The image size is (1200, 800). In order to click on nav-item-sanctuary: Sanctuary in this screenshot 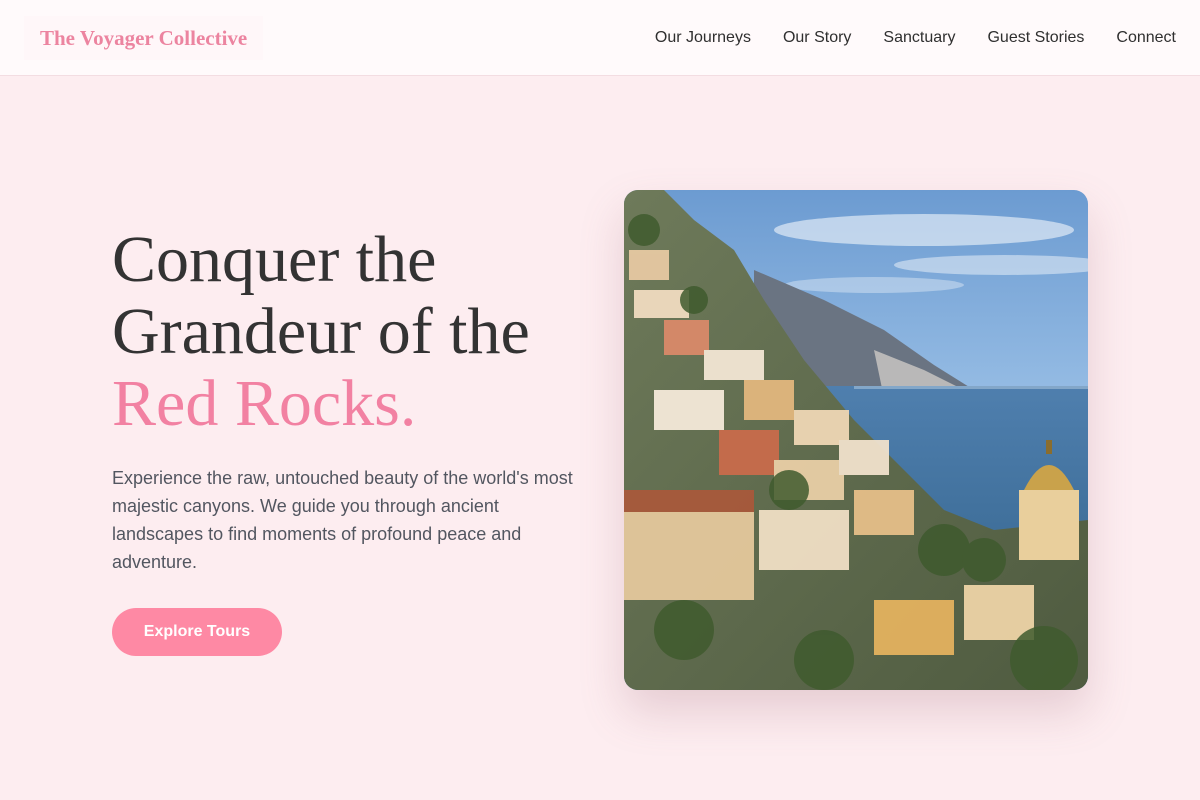, I will do `click(919, 38)`.